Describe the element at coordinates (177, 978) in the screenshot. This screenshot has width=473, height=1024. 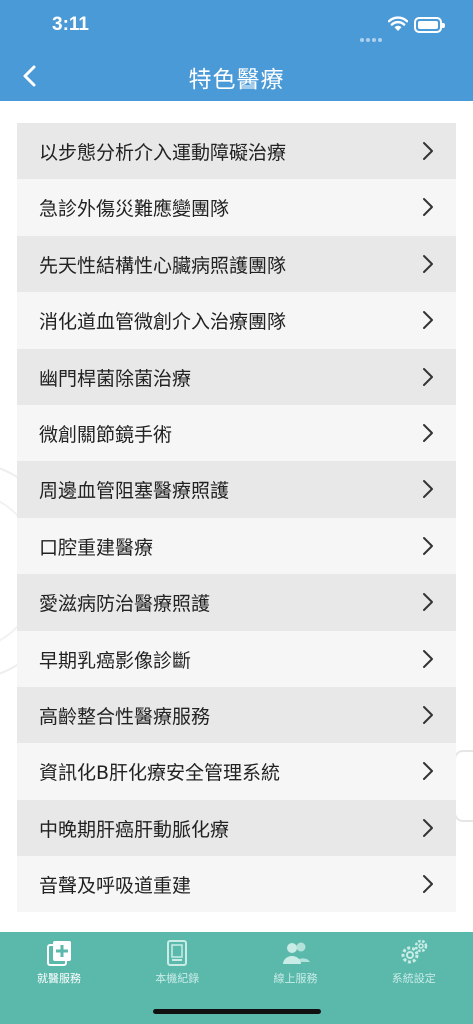
I see `tab-label: 本機紀錄` at that location.